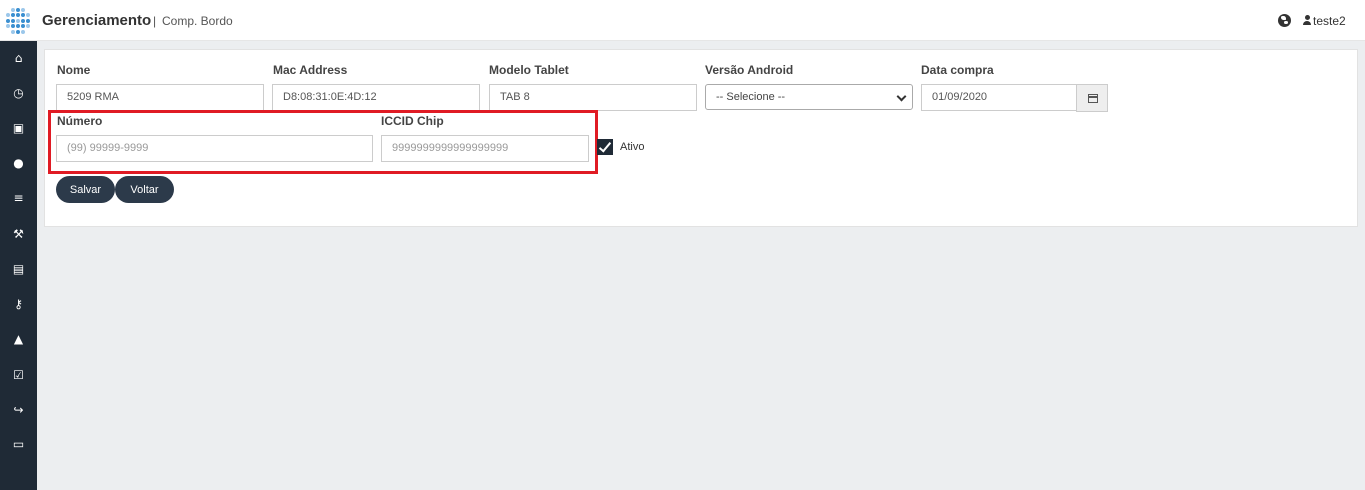 Image resolution: width=1365 pixels, height=490 pixels. Describe the element at coordinates (18, 58) in the screenshot. I see `sidebar-home-icon: ⌂` at that location.